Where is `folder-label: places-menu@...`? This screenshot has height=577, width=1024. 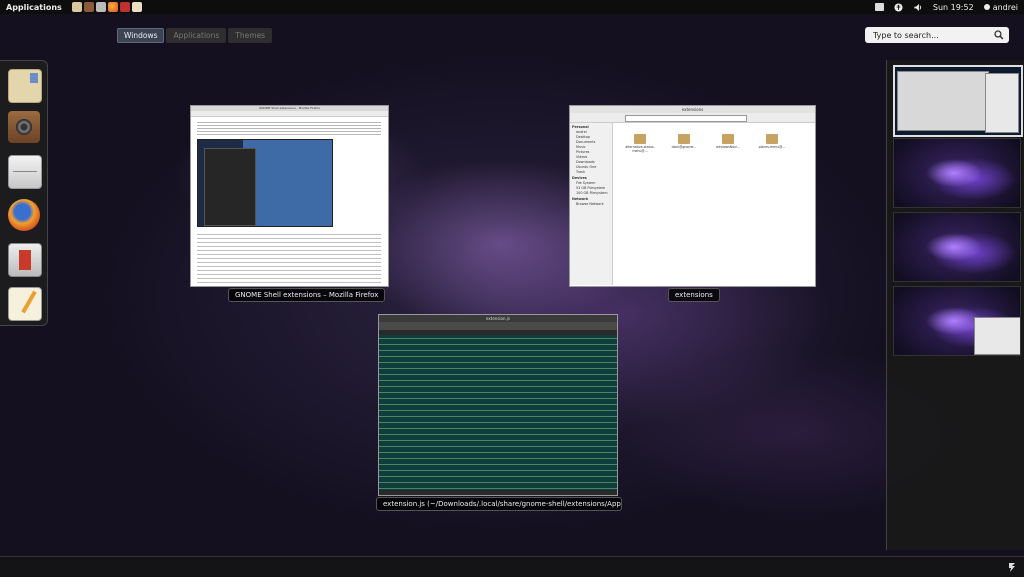 folder-label: places-menu@... is located at coordinates (772, 147).